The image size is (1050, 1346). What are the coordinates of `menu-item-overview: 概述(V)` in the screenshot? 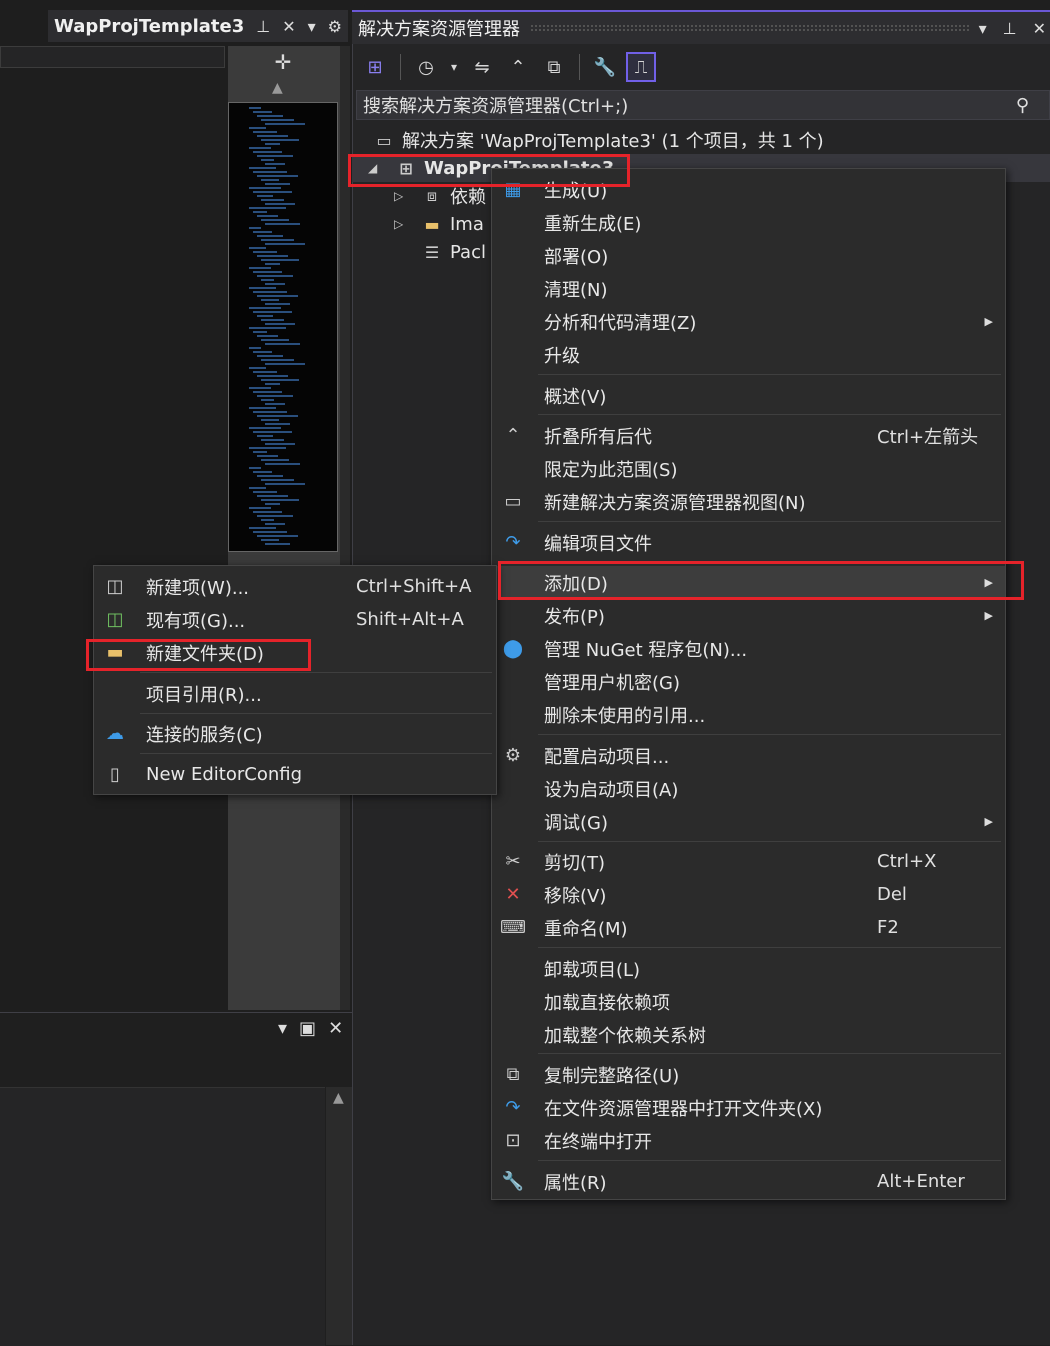 It's located at (748, 395).